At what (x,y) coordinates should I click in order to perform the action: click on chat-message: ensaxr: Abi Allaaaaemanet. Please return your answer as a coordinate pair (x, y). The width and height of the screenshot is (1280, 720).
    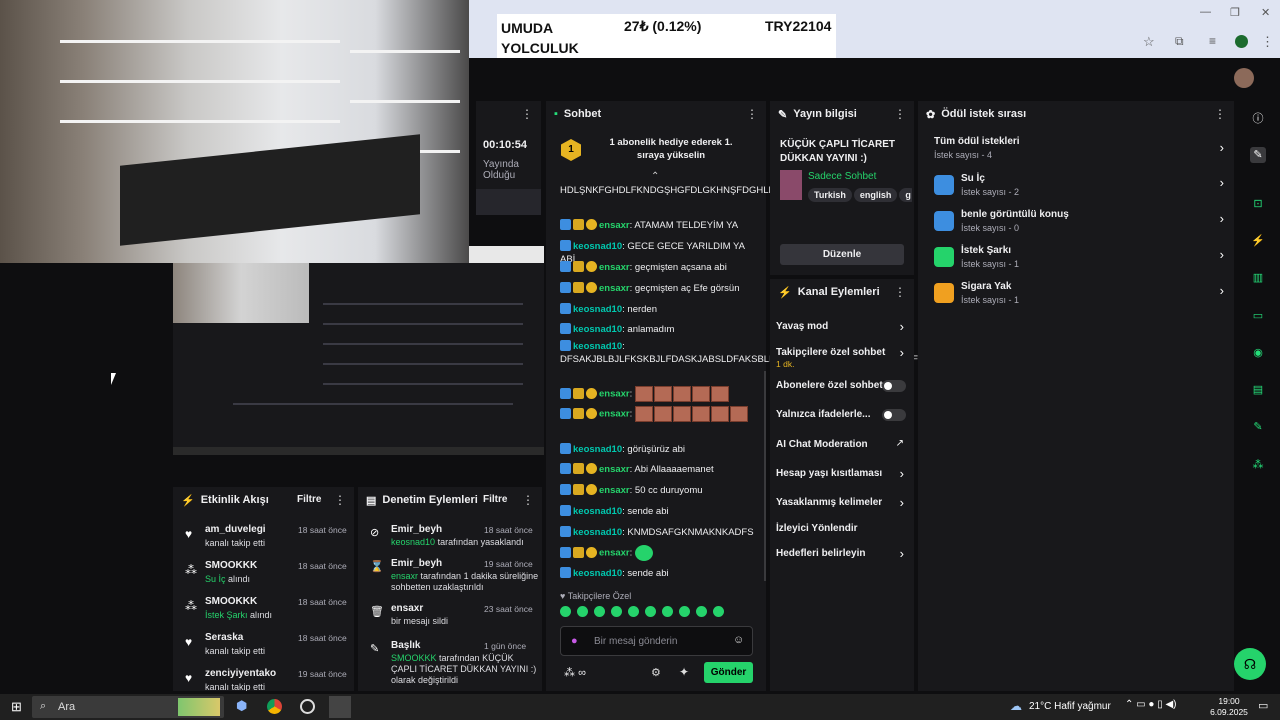
    Looking at the image, I should click on (657, 469).